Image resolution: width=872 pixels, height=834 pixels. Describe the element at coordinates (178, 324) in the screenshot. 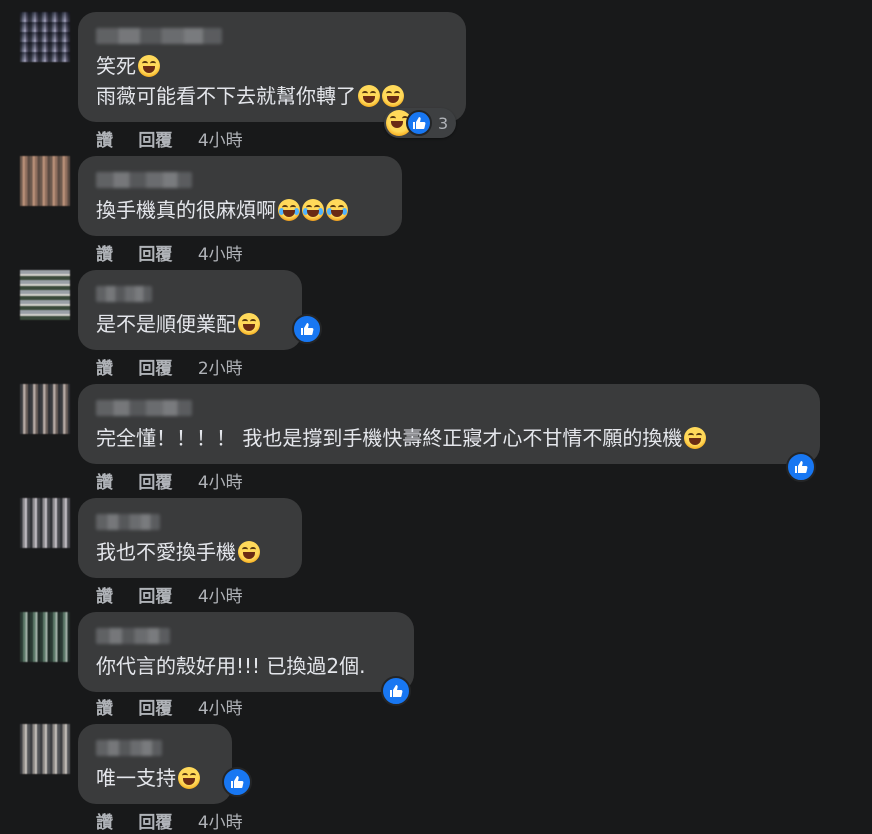

I see `comment-text: 是不是順便業配` at that location.